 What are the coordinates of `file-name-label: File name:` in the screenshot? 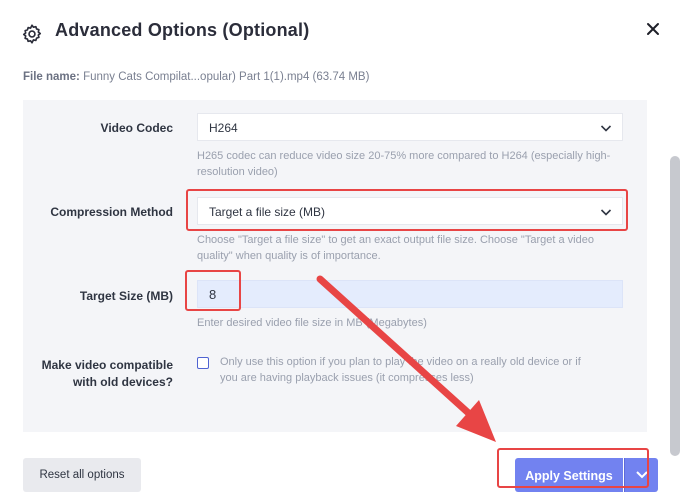 It's located at (51, 77).